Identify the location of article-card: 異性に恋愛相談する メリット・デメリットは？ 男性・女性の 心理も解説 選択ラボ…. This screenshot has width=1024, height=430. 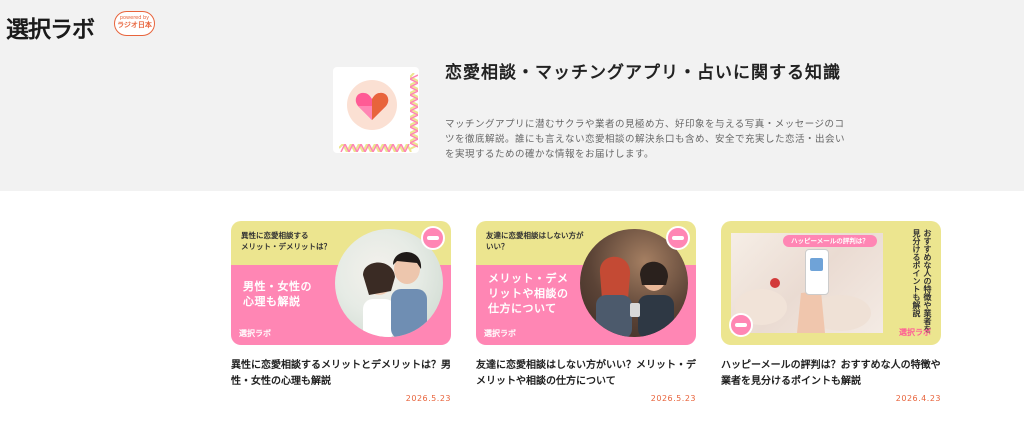
(341, 312).